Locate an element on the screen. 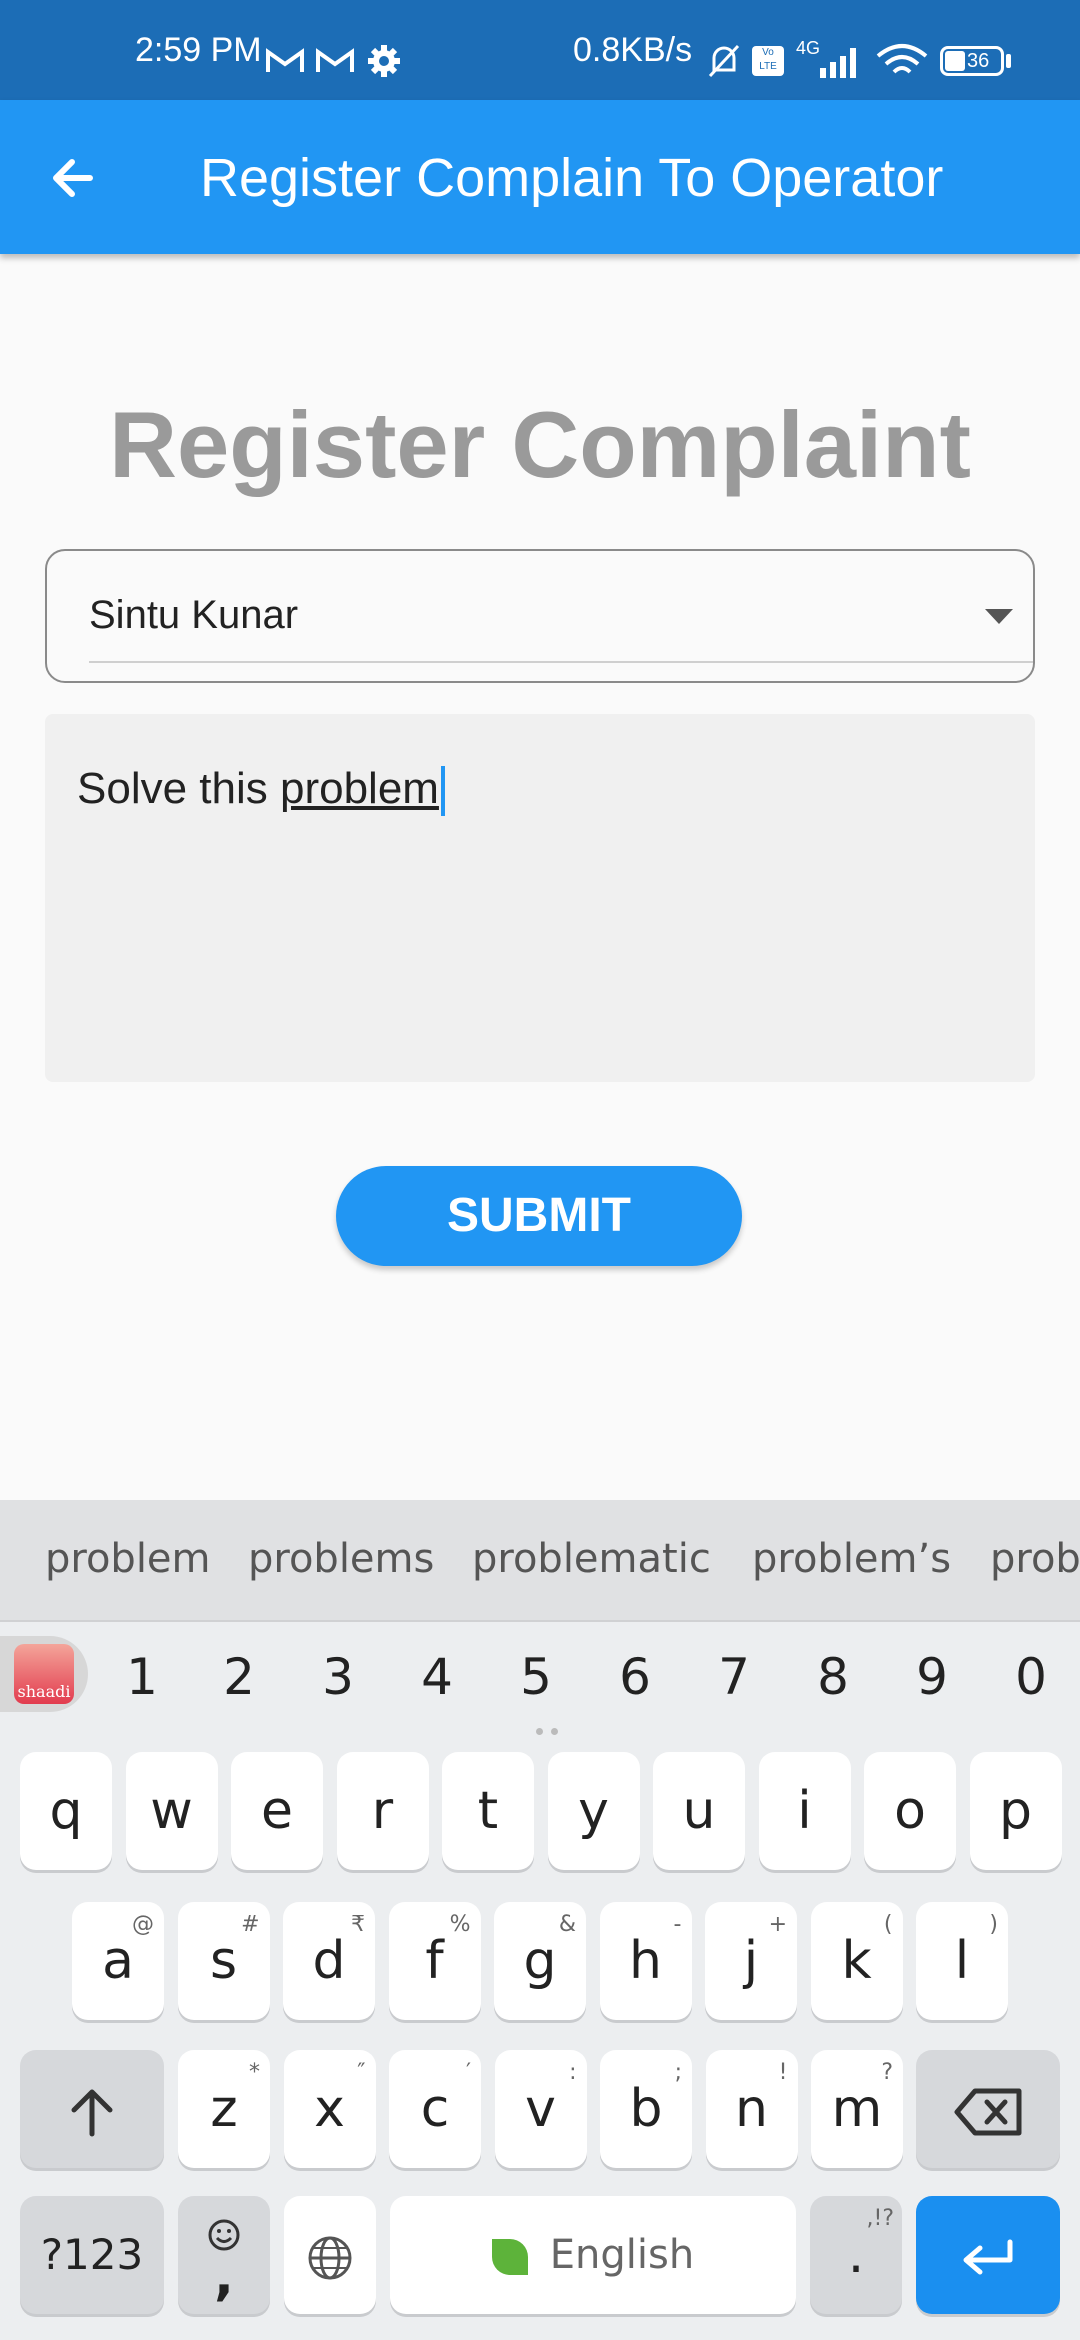  operator-dropdown: Sintu Kunar is located at coordinates (540, 616).